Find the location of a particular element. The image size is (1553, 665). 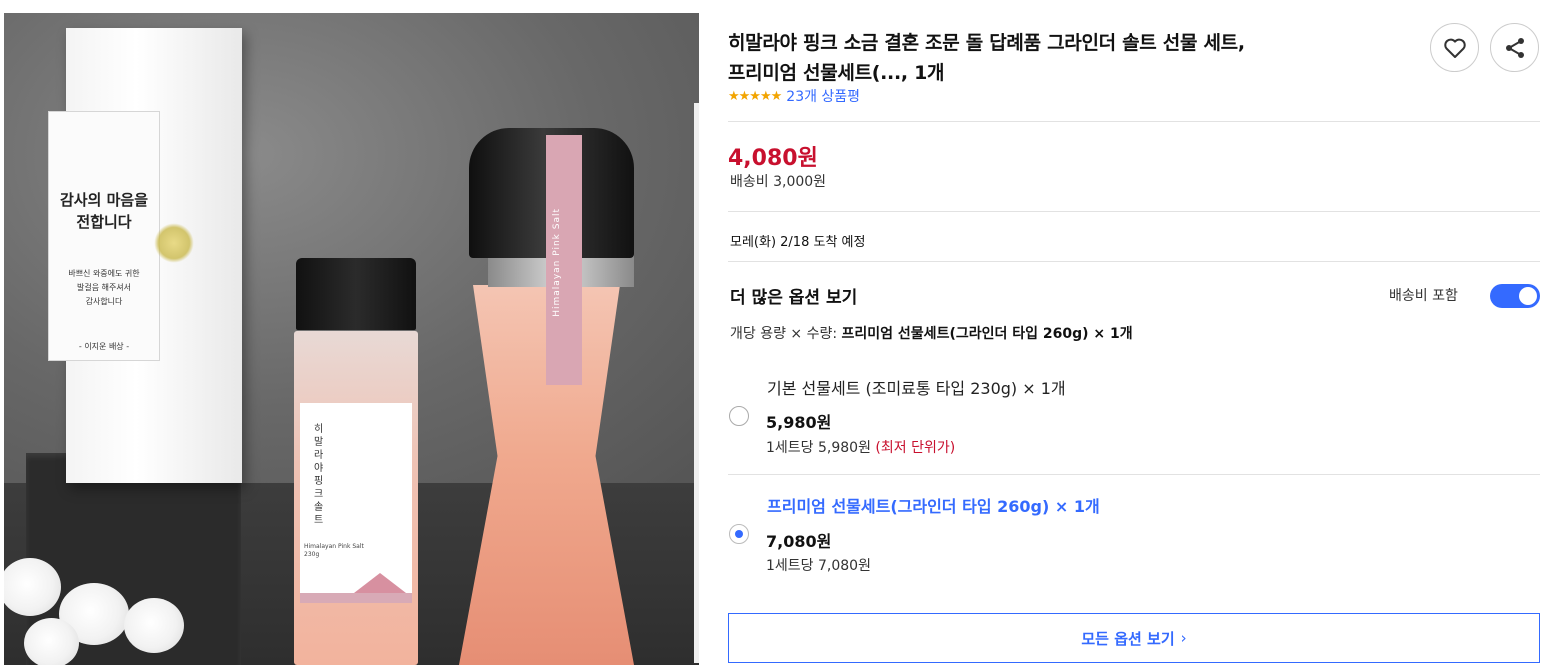

rating-row: ★★★★★ 23개 상품평 is located at coordinates (794, 96).